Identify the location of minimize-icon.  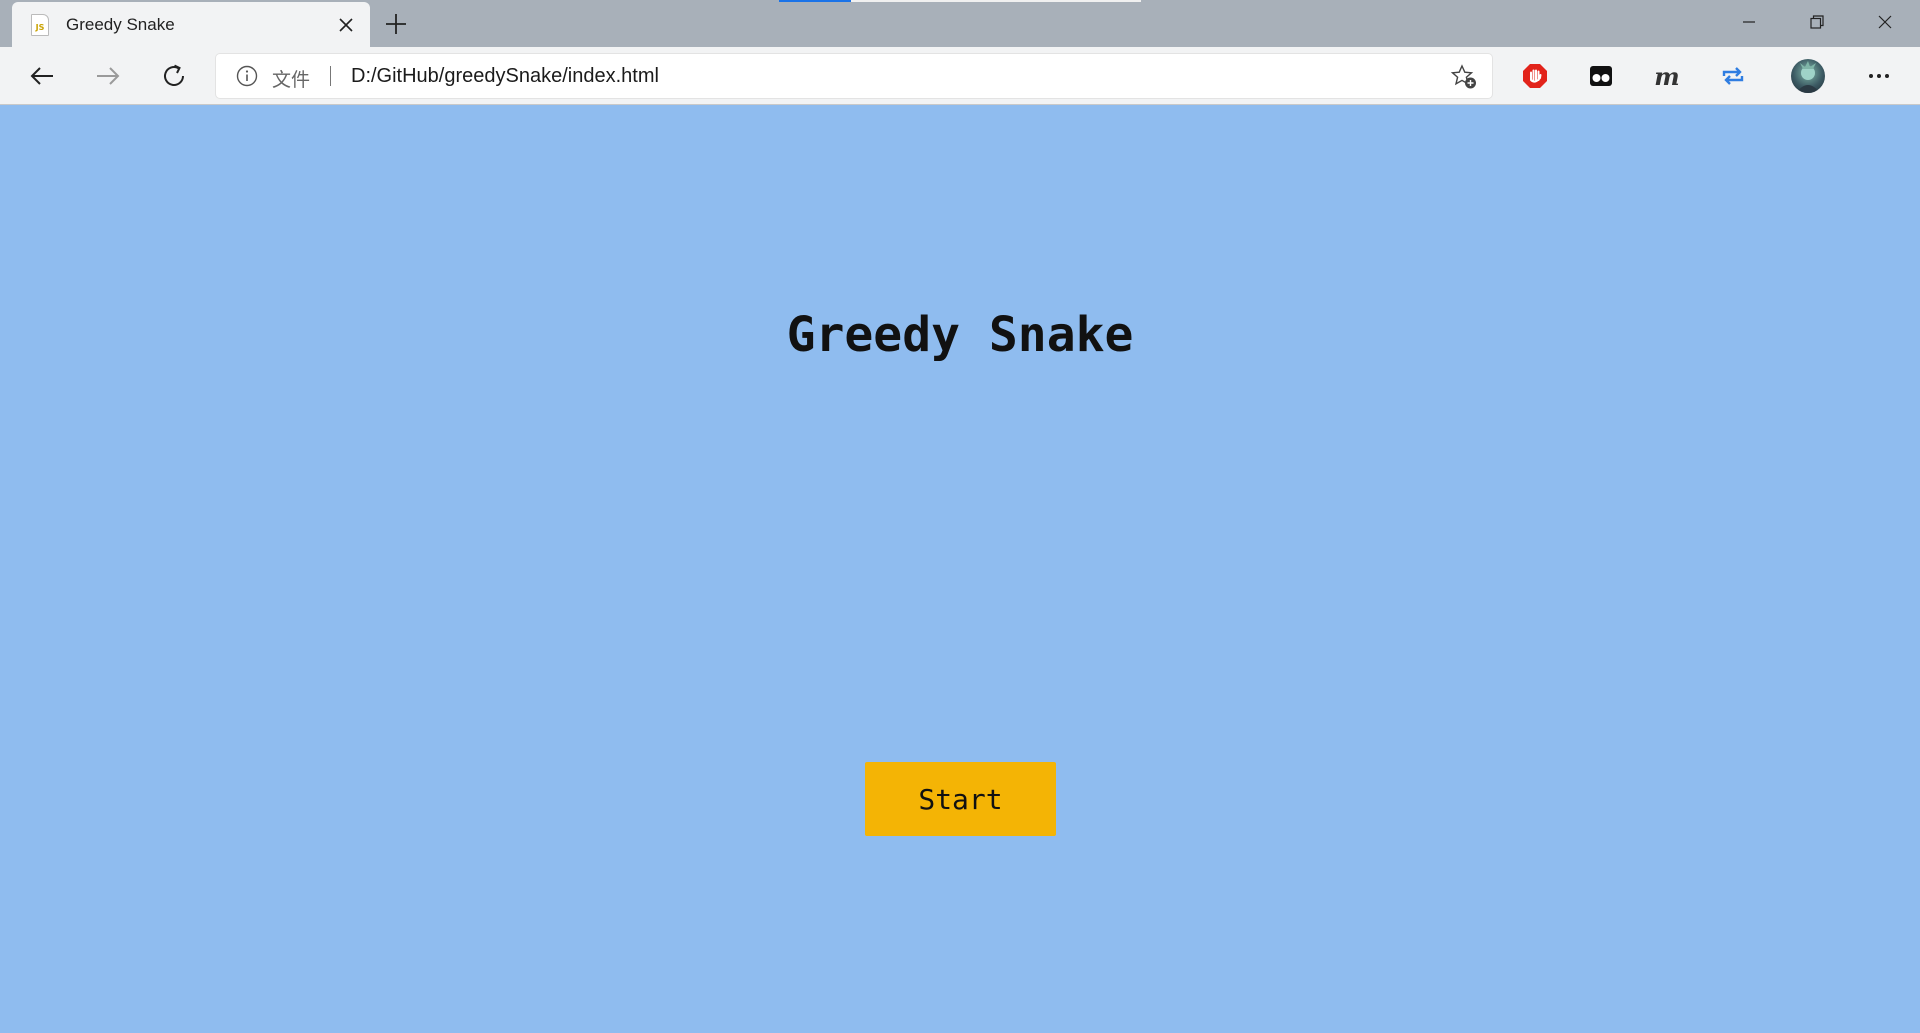
(1749, 22).